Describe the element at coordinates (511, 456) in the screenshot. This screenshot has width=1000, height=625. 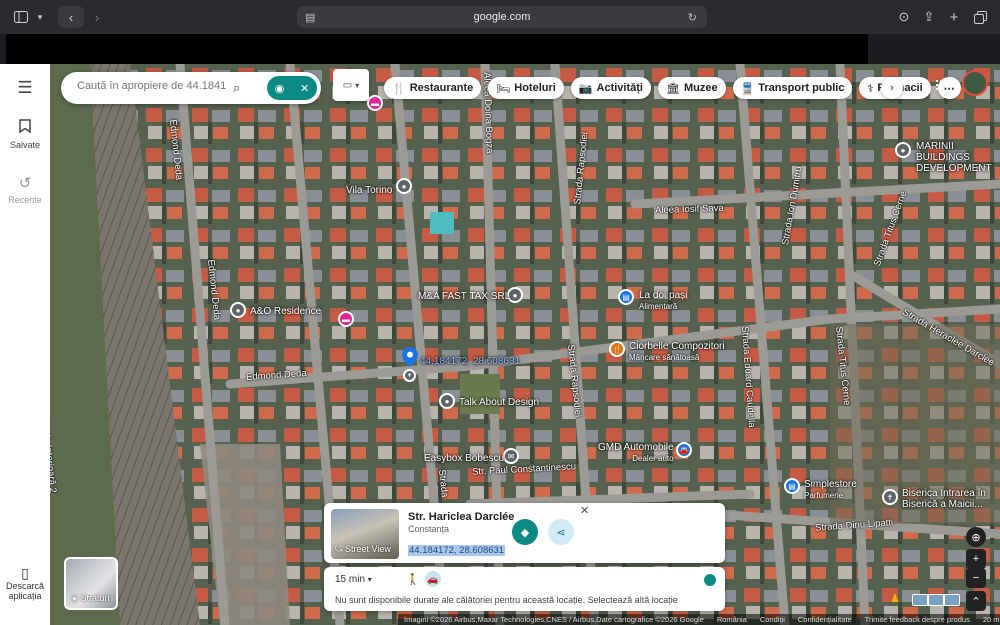
I see `parcel-locker-pin-icon: ✉` at that location.